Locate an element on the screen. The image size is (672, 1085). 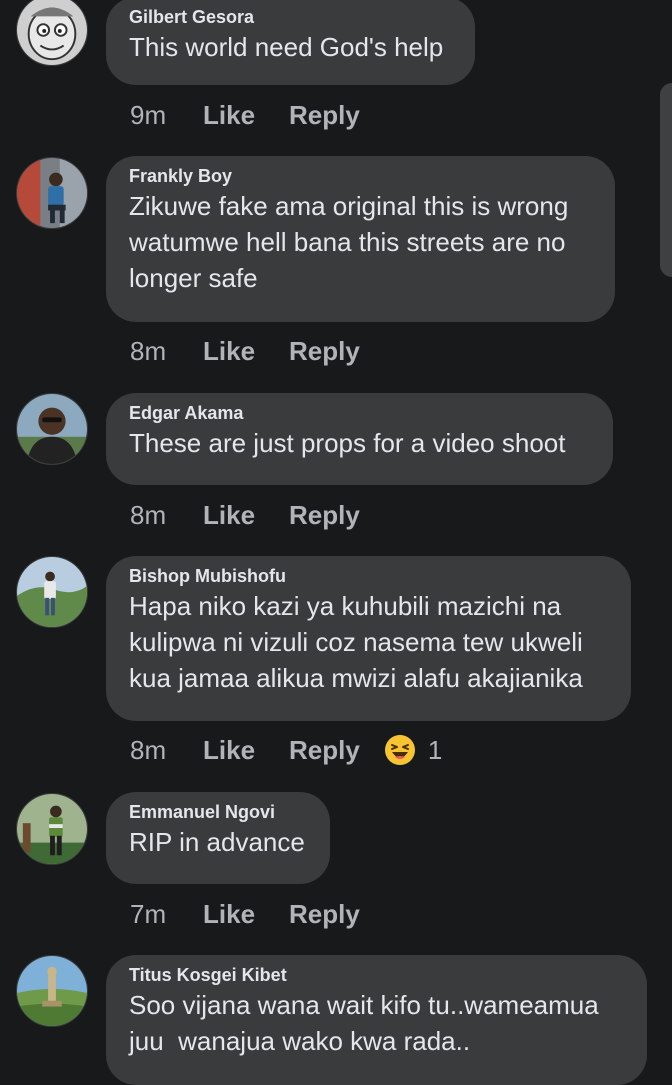
comment-text-line: These are just props for a video shoot is located at coordinates (347, 443).